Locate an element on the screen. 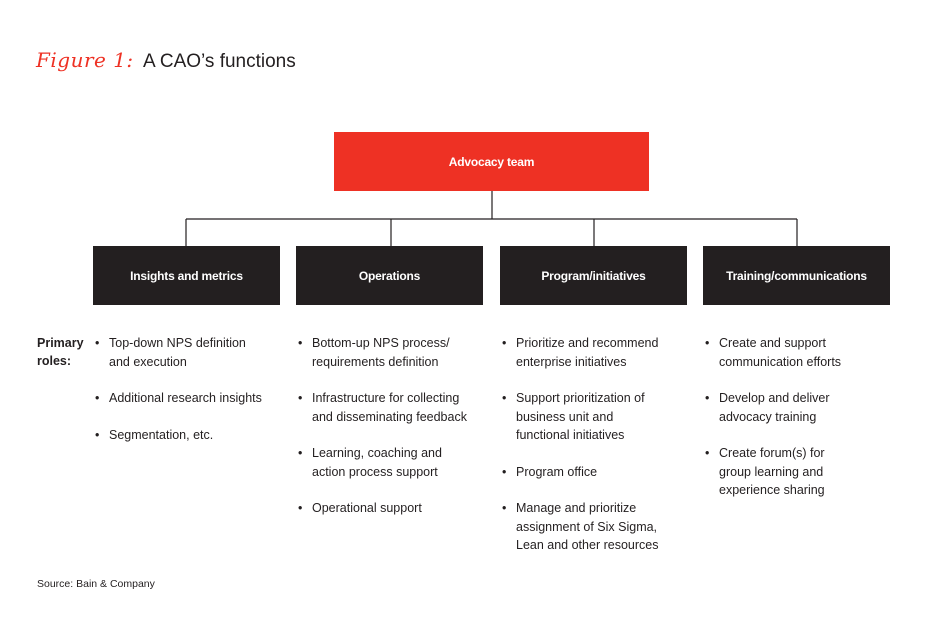  role-text: Top-down NPS definition and execution is located at coordinates (177, 352).